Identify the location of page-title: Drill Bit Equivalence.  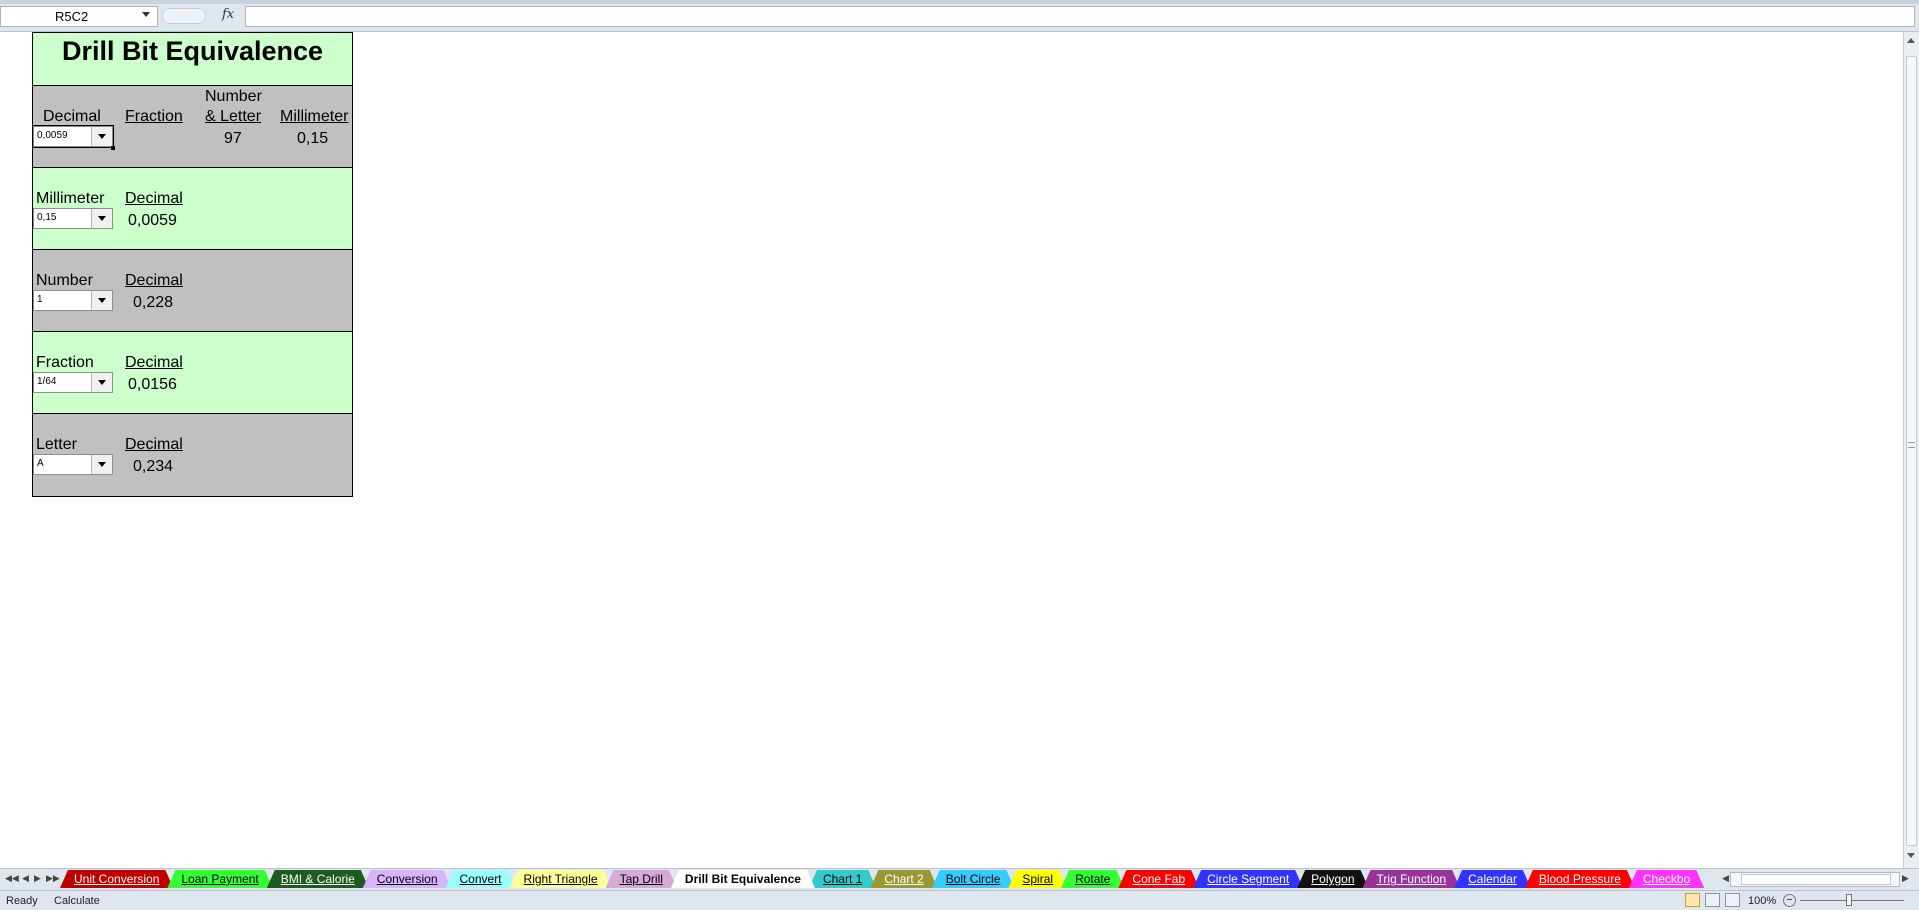
(192, 51).